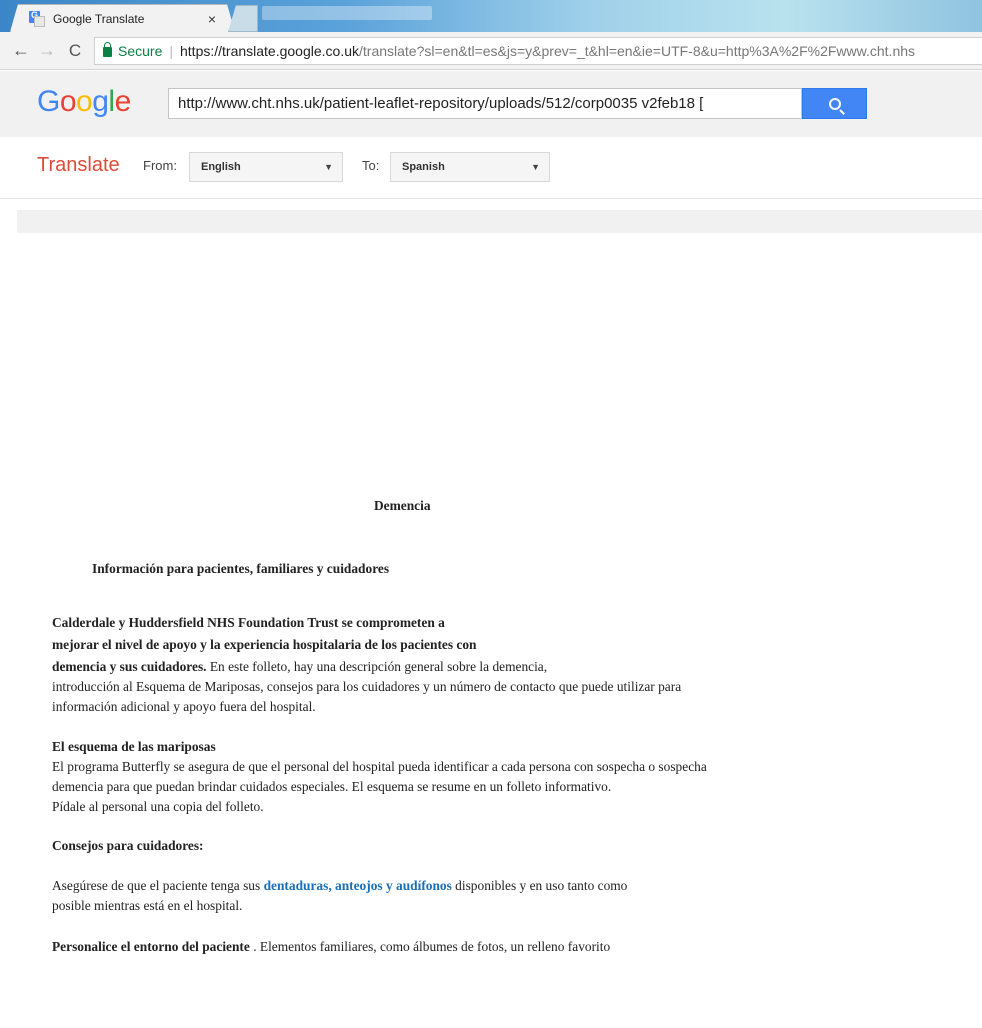 The image size is (982, 1028). What do you see at coordinates (212, 19) in the screenshot?
I see `tab-close-icon: ×` at bounding box center [212, 19].